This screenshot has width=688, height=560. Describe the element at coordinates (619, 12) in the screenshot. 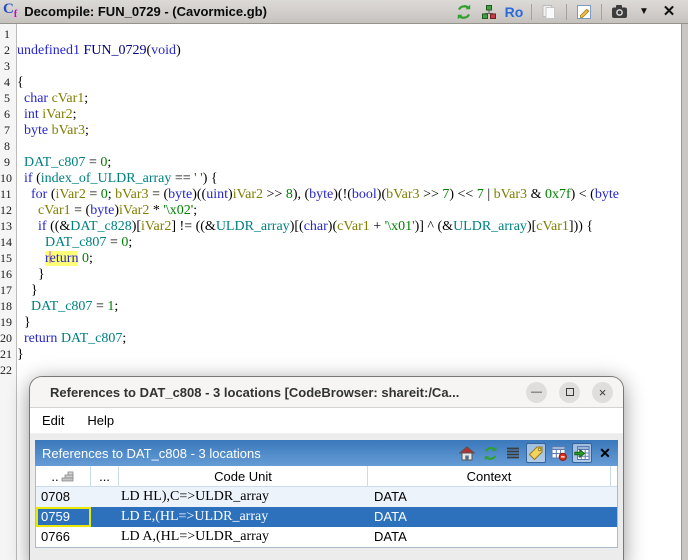

I see `snapshot-button` at that location.